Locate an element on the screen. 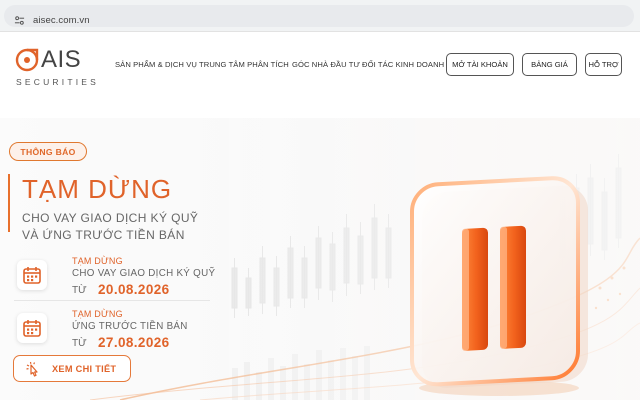 The height and width of the screenshot is (400, 640). browser-address-bar: aisec.com.vn is located at coordinates (320, 16).